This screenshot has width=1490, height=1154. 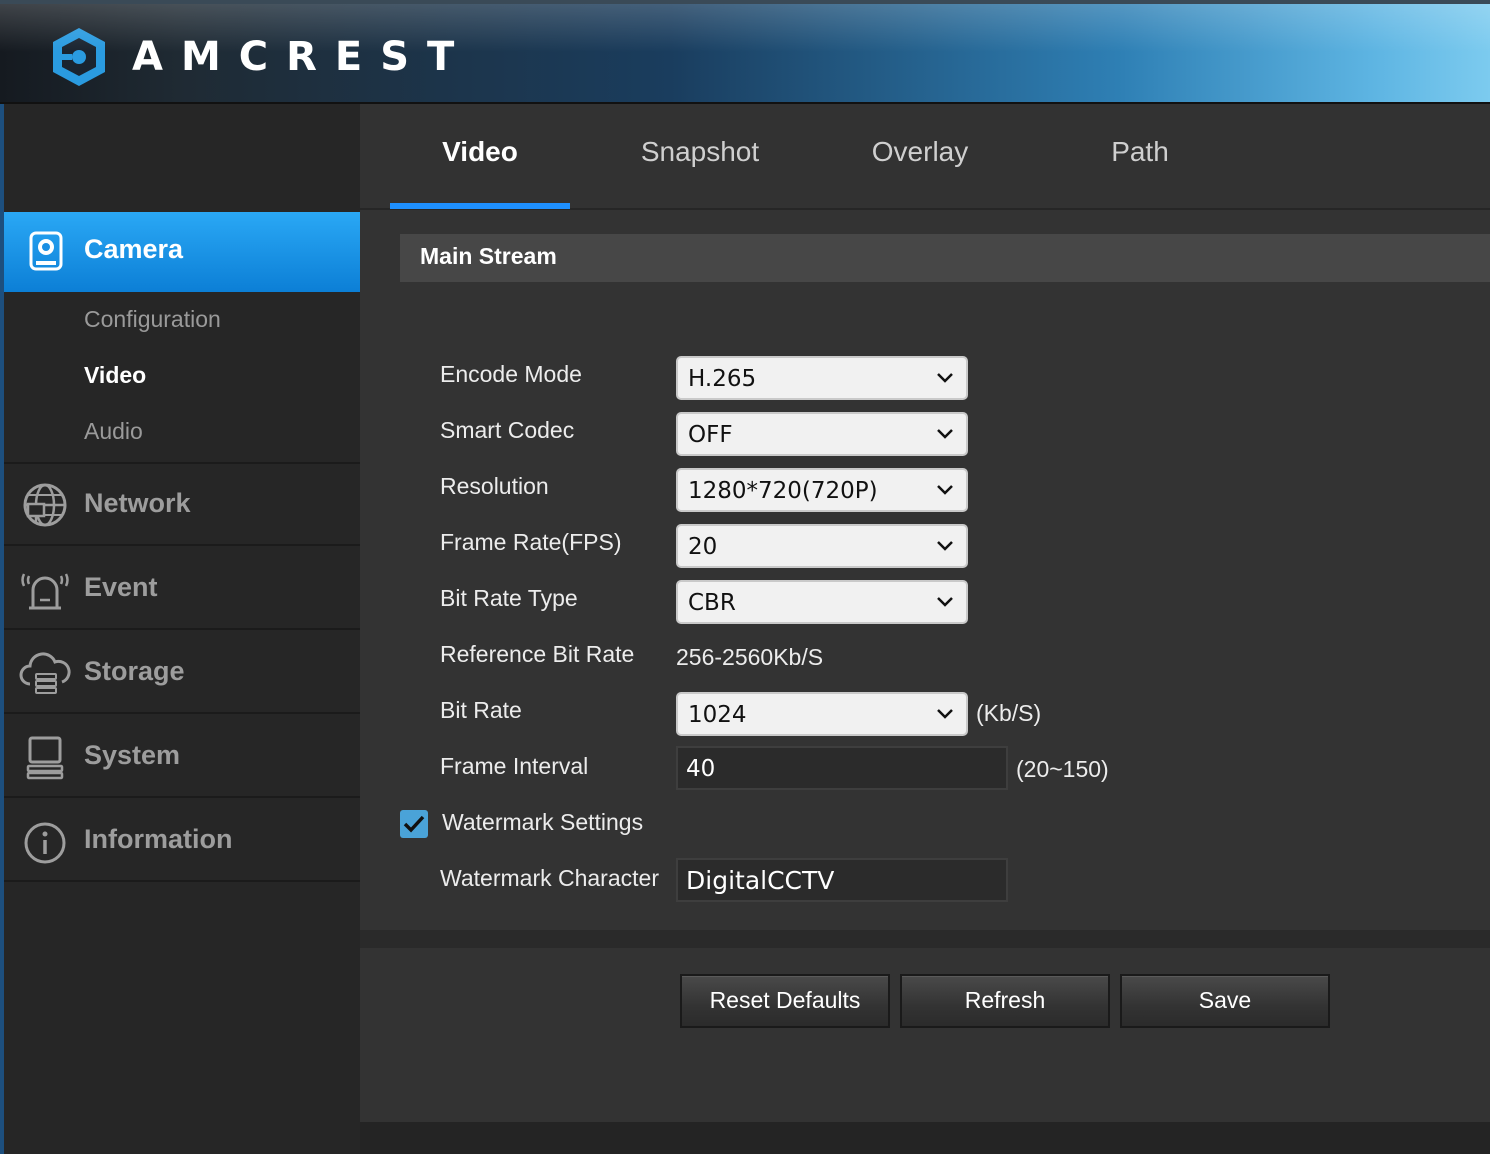 I want to click on bit-rate-label: Bit Rate, so click(x=481, y=710).